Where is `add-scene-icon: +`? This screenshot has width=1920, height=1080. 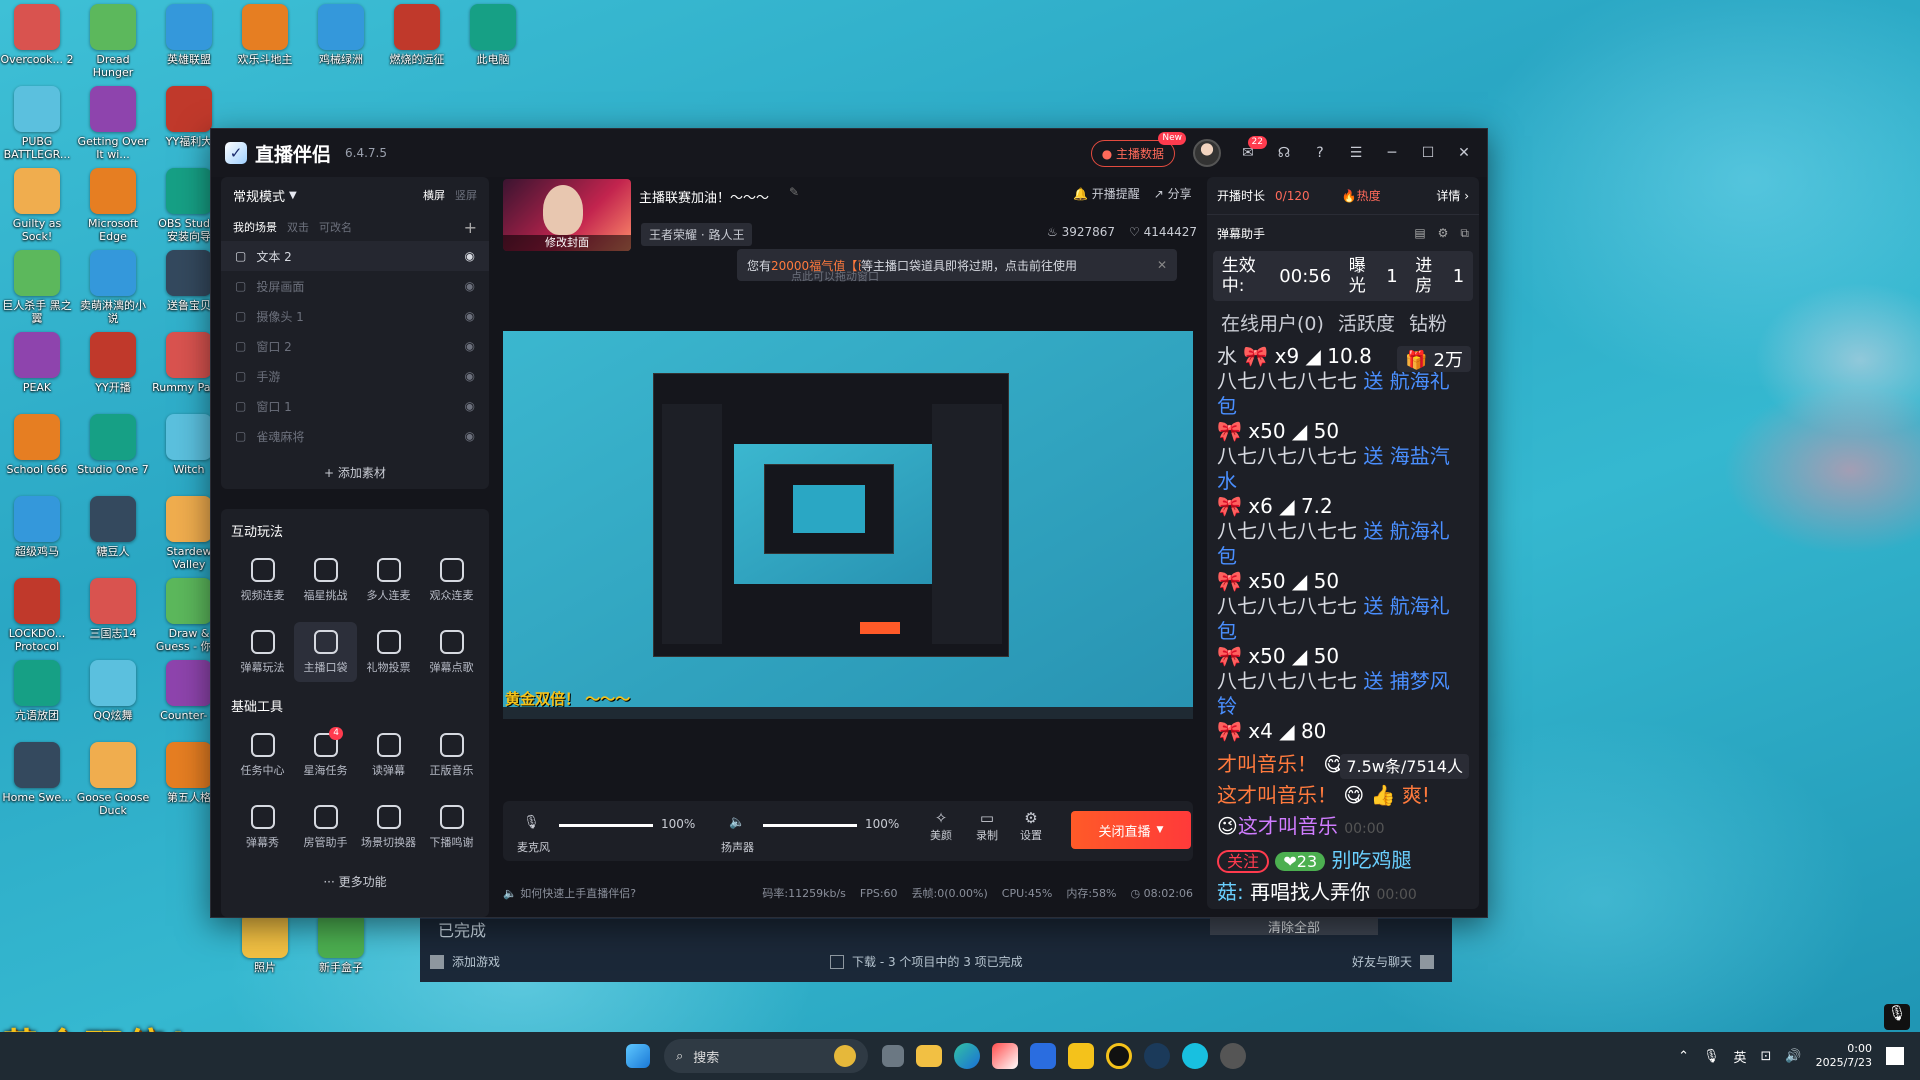 add-scene-icon: + is located at coordinates (470, 227).